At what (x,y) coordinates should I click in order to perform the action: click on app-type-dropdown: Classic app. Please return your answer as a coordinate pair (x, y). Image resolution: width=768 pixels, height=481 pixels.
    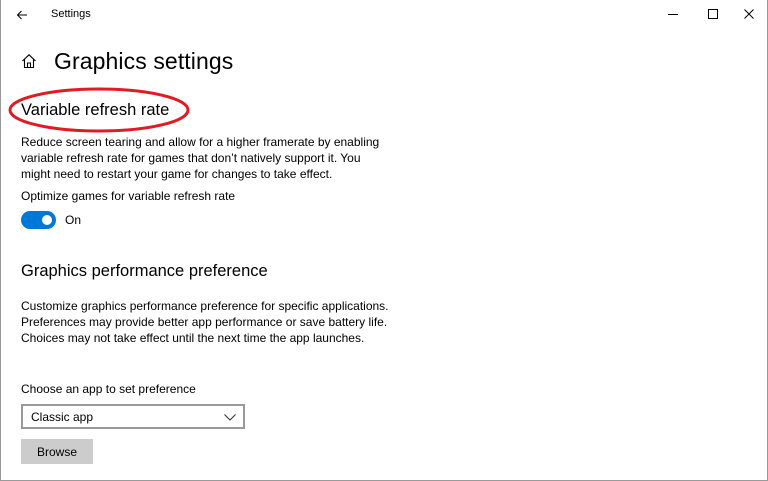
    Looking at the image, I should click on (133, 416).